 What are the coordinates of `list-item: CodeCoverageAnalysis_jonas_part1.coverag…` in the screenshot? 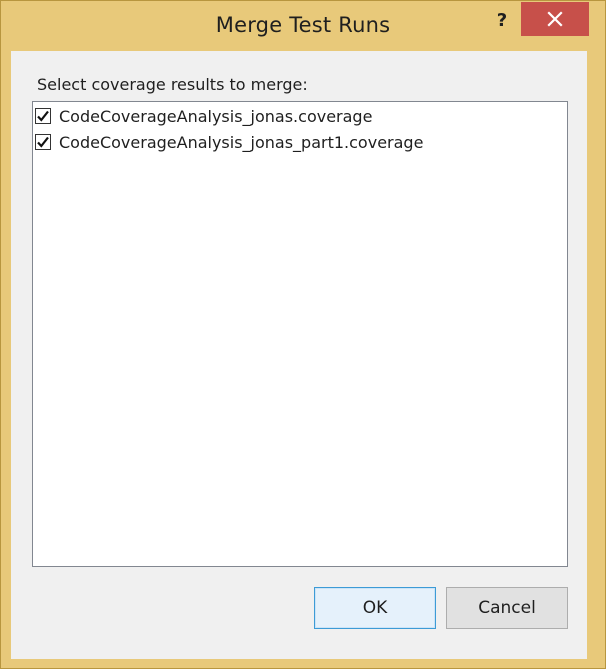 It's located at (229, 142).